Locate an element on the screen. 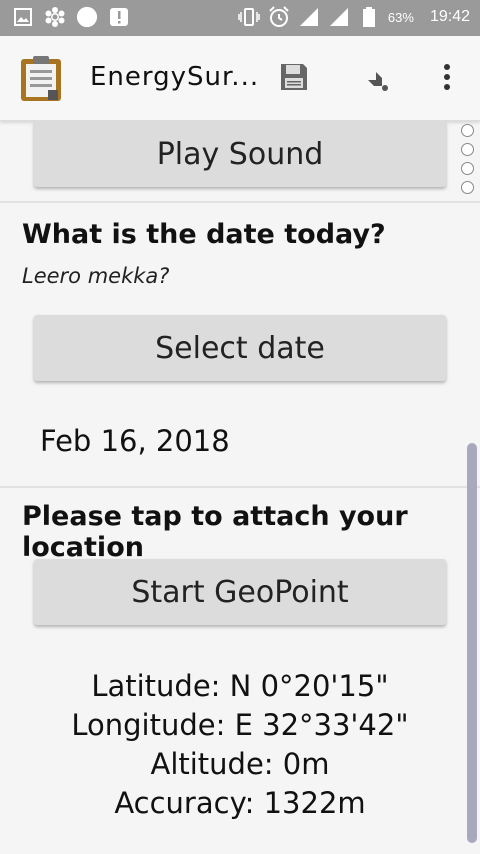 This screenshot has width=480, height=854. start-geopoint-button: Start GeoPoint is located at coordinates (240, 592).